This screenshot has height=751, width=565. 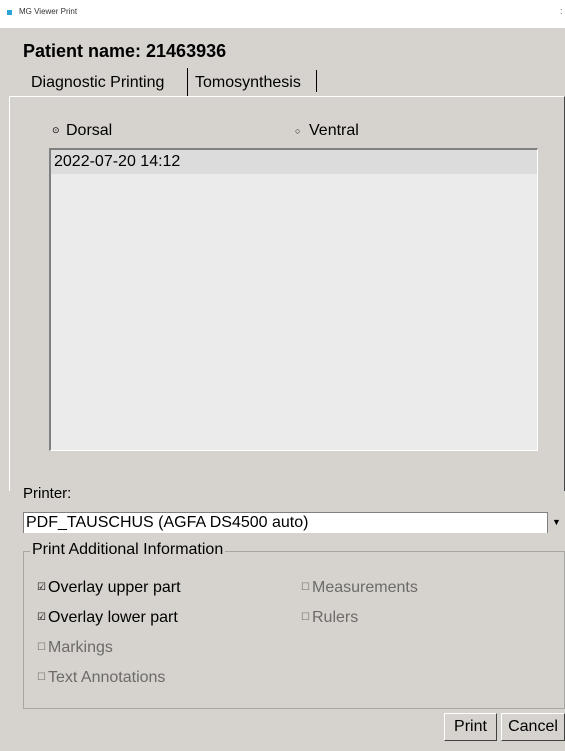 I want to click on tab-divider, so click(x=316, y=81).